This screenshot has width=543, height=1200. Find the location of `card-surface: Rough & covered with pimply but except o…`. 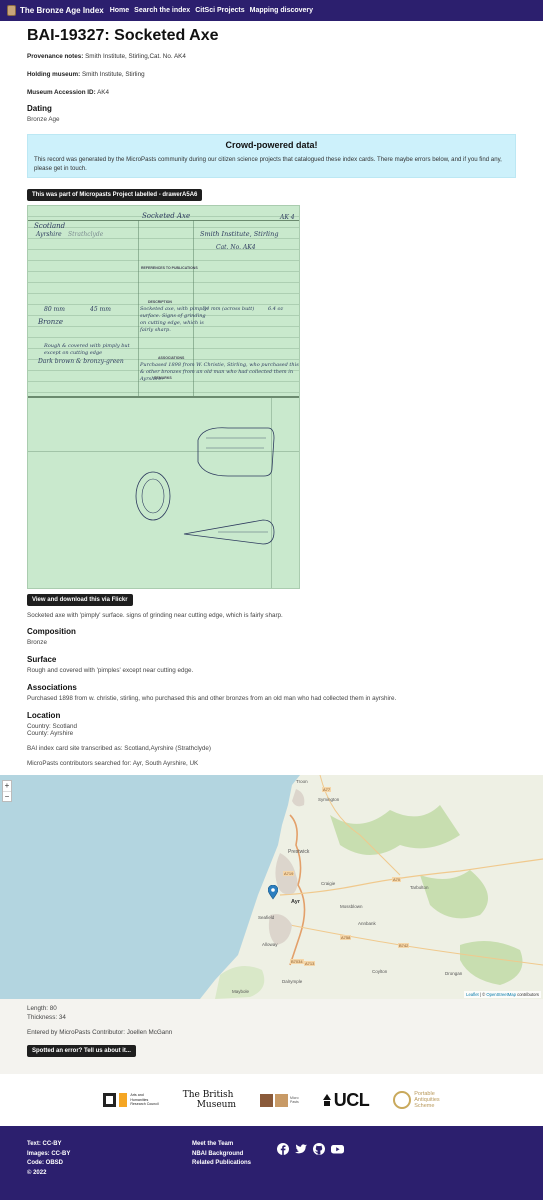

card-surface: Rough & covered with pimply but except o… is located at coordinates (87, 349).